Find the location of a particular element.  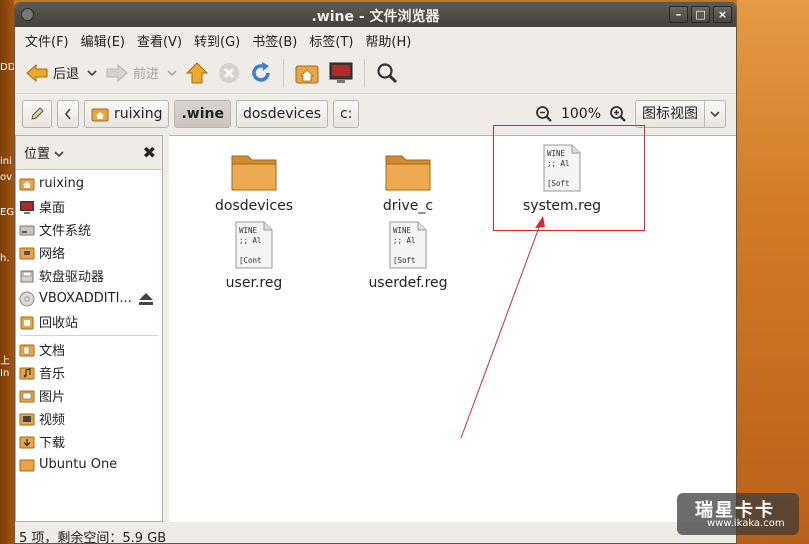

sidebar-item-label: 回收站 is located at coordinates (59, 323).